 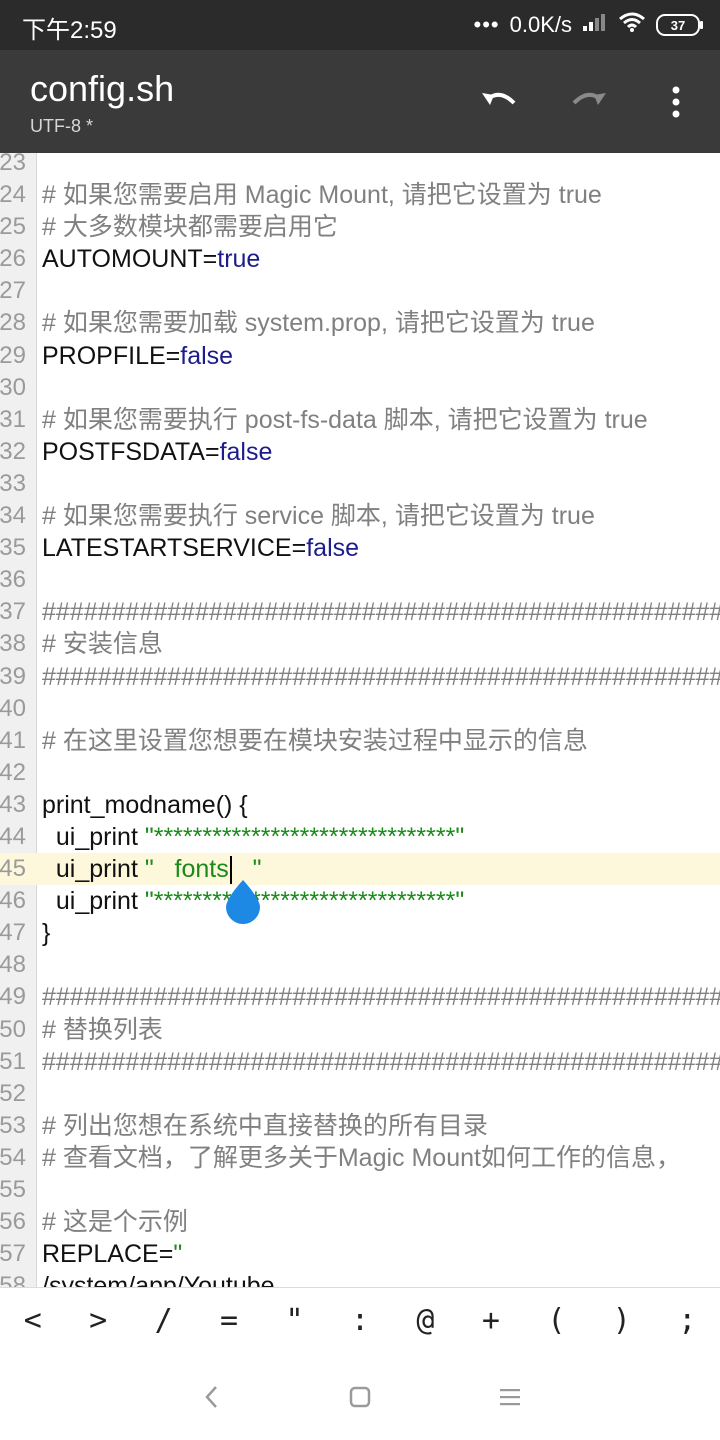 I want to click on code-line: 30, so click(x=360, y=388).